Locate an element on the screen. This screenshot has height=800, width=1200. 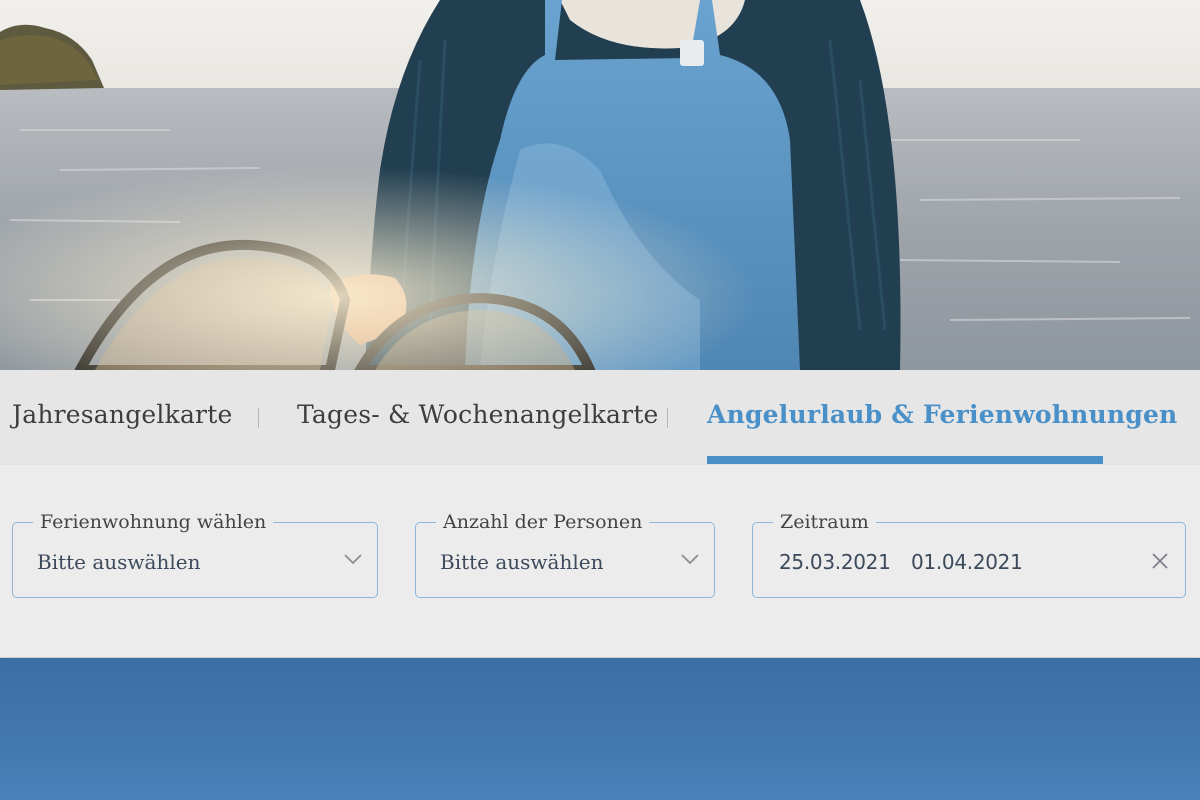
persons-select: Anzahl der Personen Bitte auswählen is located at coordinates (565, 554).